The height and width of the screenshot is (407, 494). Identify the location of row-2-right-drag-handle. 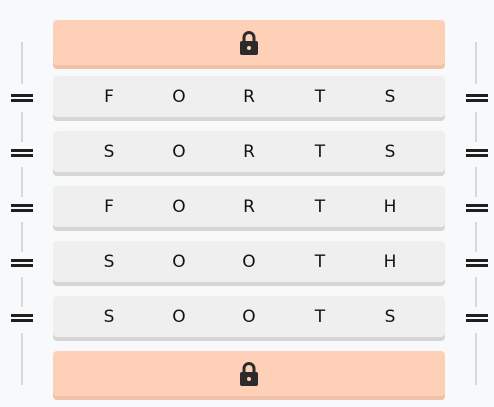
(477, 153).